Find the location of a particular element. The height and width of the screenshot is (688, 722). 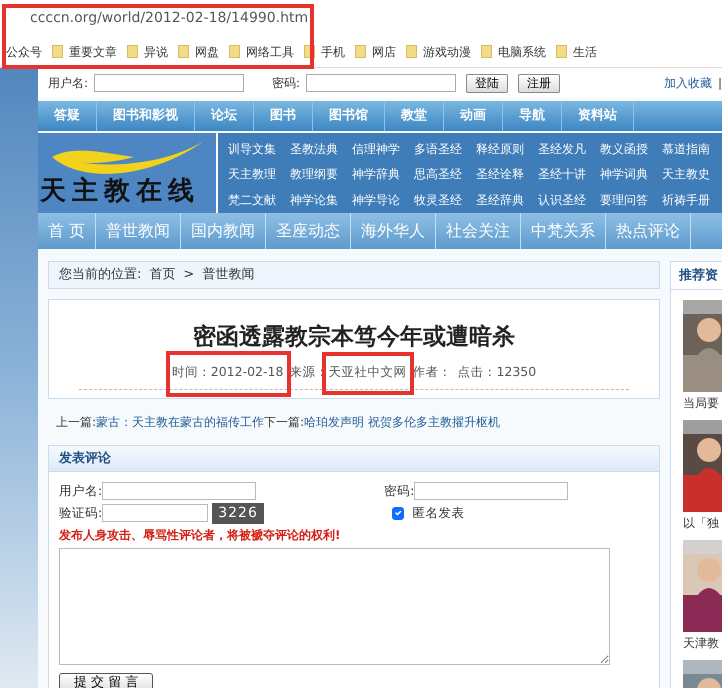

main-nav-link: 海外华人 is located at coordinates (393, 231).